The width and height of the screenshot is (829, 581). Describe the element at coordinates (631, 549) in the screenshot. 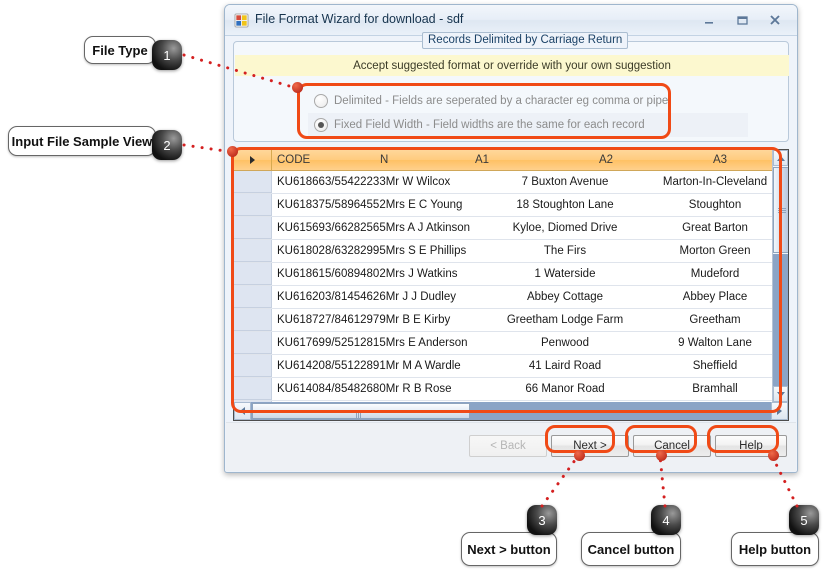

I see `callout-label-cancel-button: Cancel button` at that location.